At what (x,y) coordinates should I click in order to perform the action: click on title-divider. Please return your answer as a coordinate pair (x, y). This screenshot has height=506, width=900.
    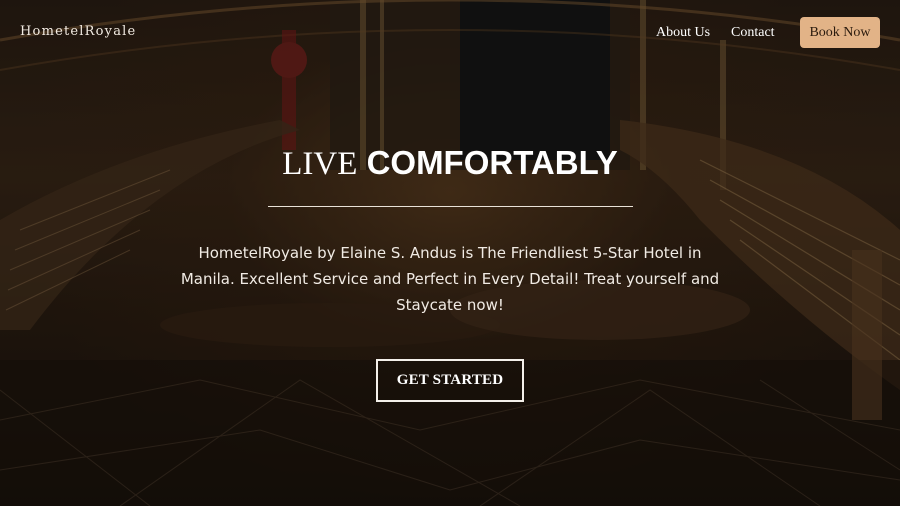
    Looking at the image, I should click on (450, 206).